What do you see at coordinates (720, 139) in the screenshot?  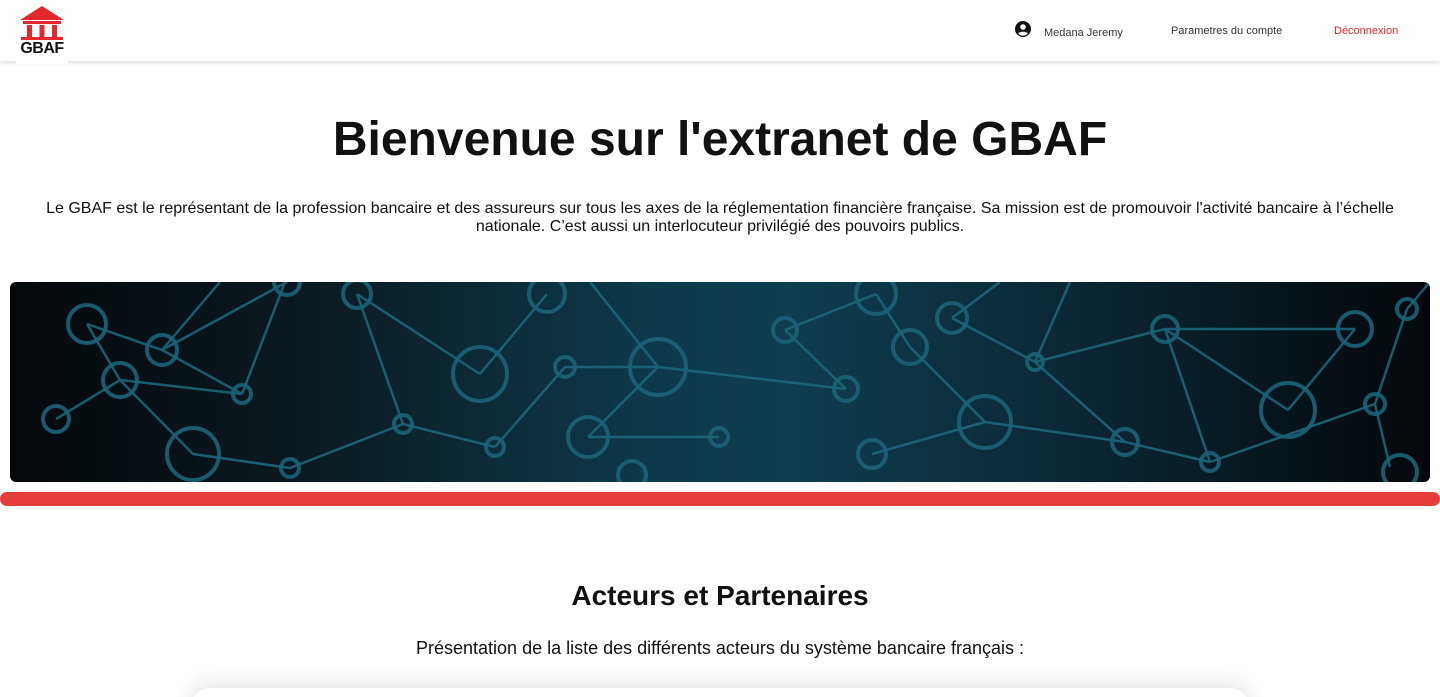 I see `page-title: Bienvenue sur l'extranet de GBAF` at bounding box center [720, 139].